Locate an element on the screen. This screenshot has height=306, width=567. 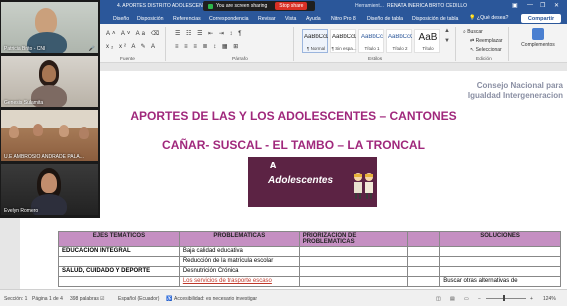
zoom-level: 124% is located at coordinates (549, 299).